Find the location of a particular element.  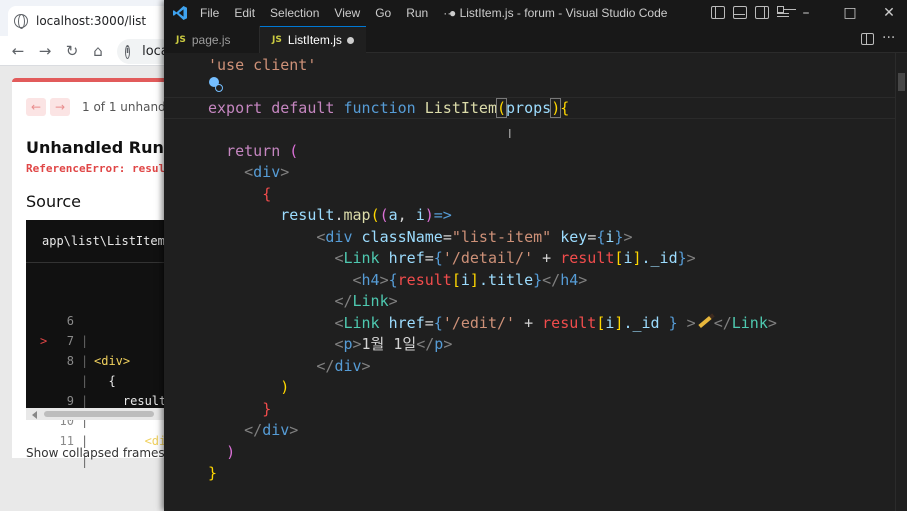

tab-listitem-js: JS ListItem.js is located at coordinates (313, 39).